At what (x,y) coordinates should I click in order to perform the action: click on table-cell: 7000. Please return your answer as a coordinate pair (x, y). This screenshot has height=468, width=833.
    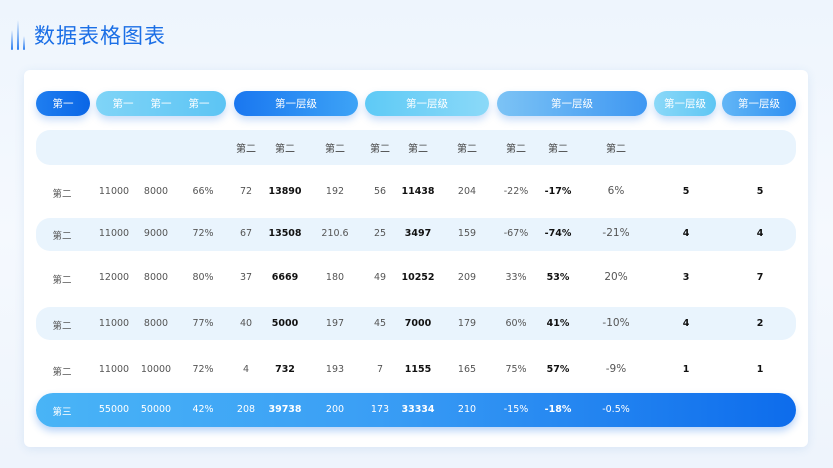
    Looking at the image, I should click on (418, 323).